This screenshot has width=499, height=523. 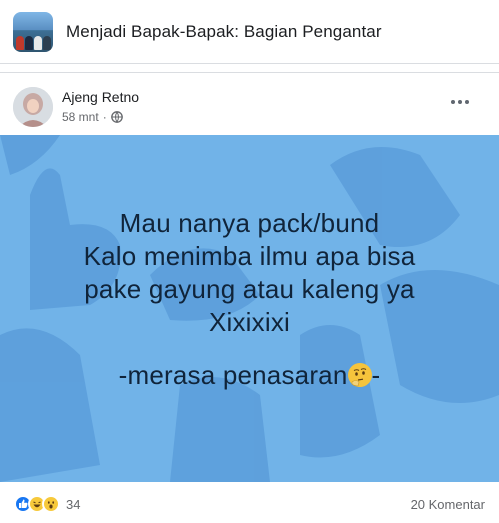 I want to click on post-footer: 34 20 Komentar, so click(x=249, y=504).